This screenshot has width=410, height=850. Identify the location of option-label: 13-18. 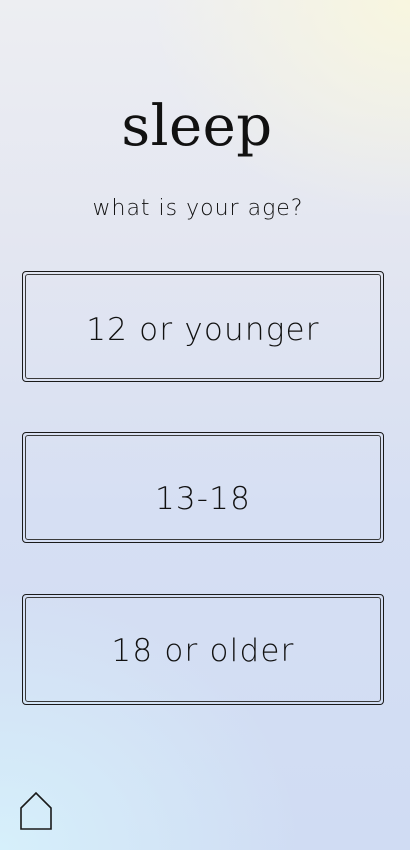
(203, 499).